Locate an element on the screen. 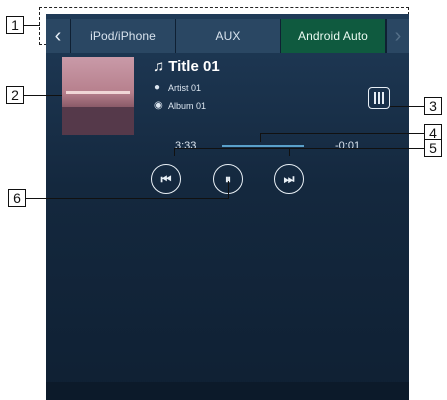 This screenshot has height=400, width=447. callout-4-line is located at coordinates (342, 134).